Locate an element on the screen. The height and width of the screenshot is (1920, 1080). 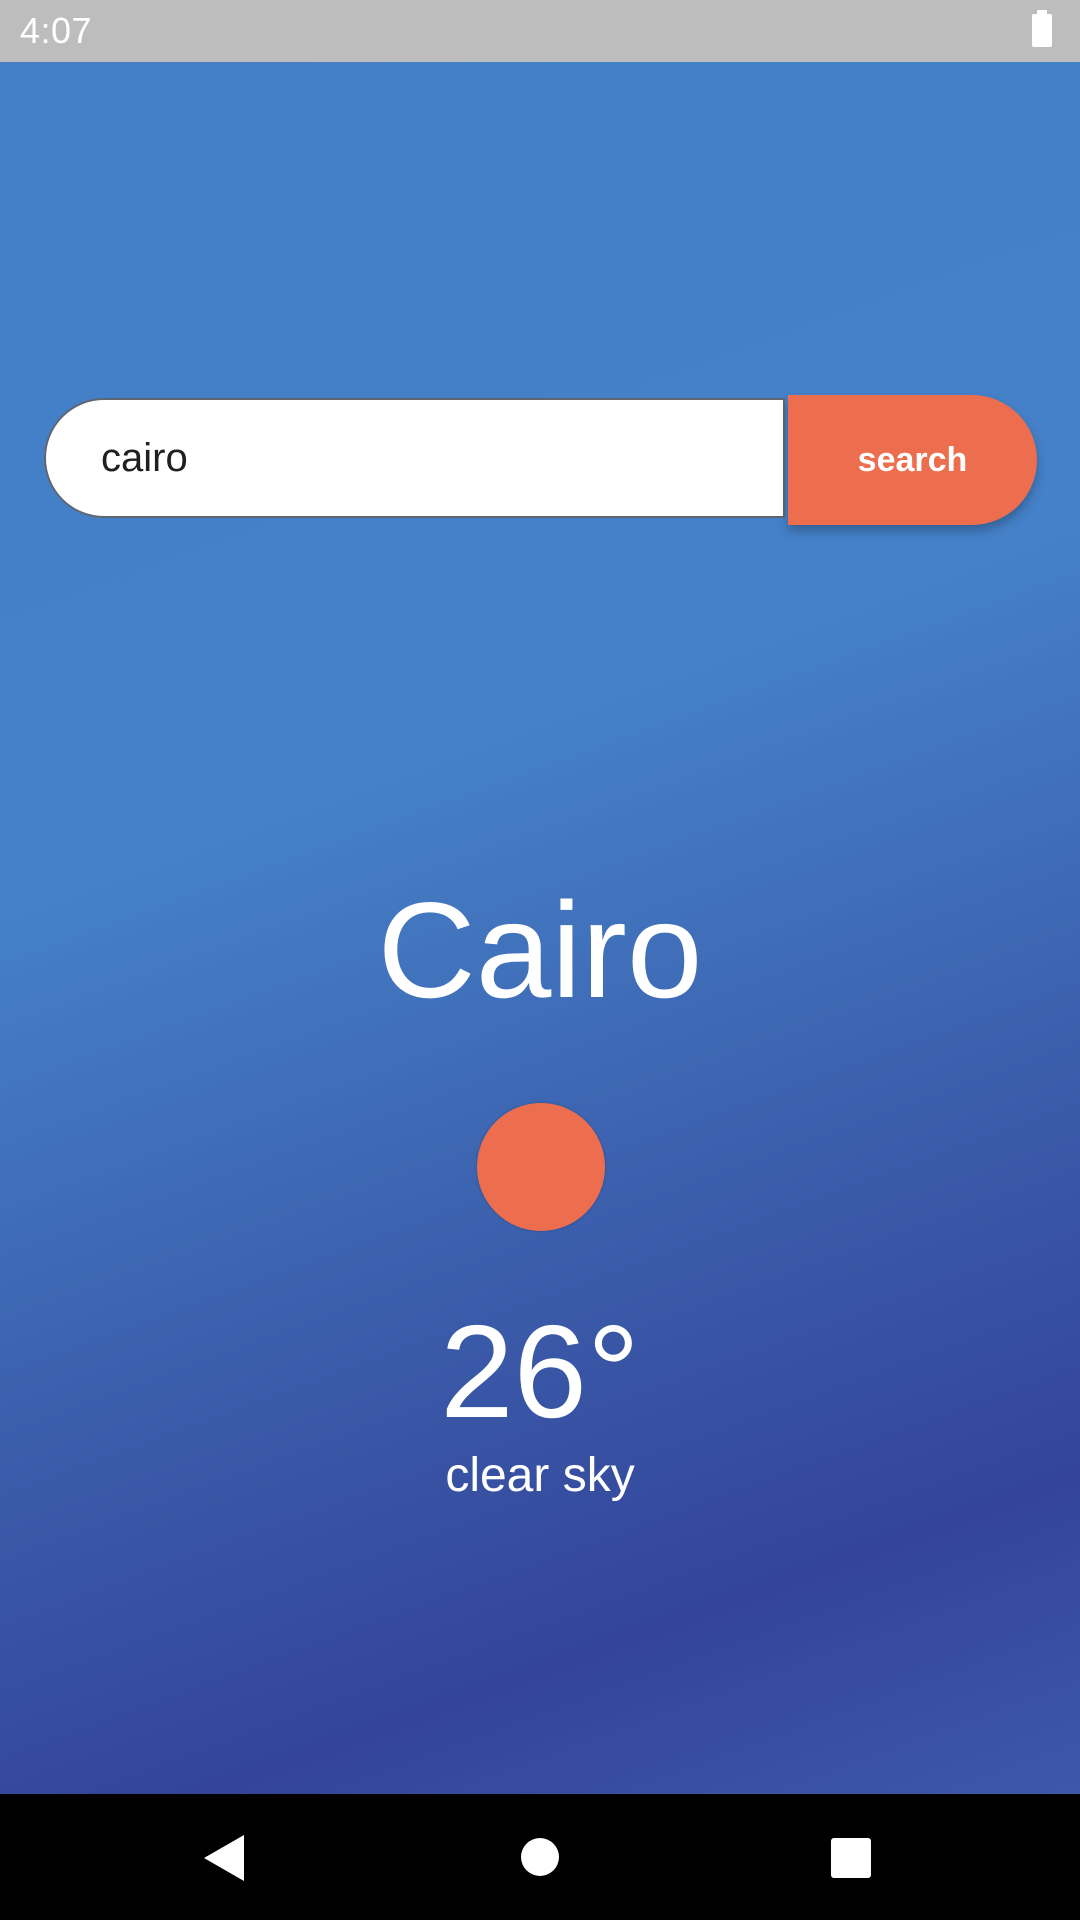
city-name: Cairo is located at coordinates (540, 950).